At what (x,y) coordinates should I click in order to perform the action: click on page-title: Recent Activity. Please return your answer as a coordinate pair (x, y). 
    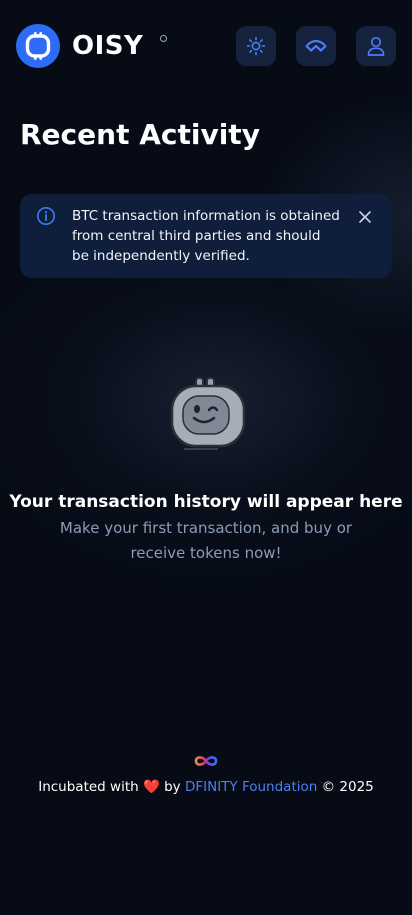
    Looking at the image, I should click on (140, 134).